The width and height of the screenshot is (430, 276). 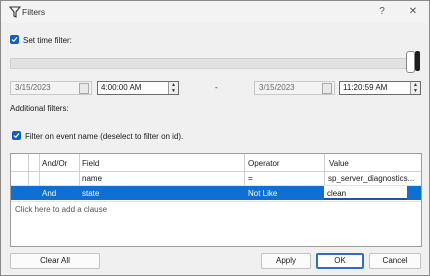 I want to click on time-range-slider, so click(x=208, y=63).